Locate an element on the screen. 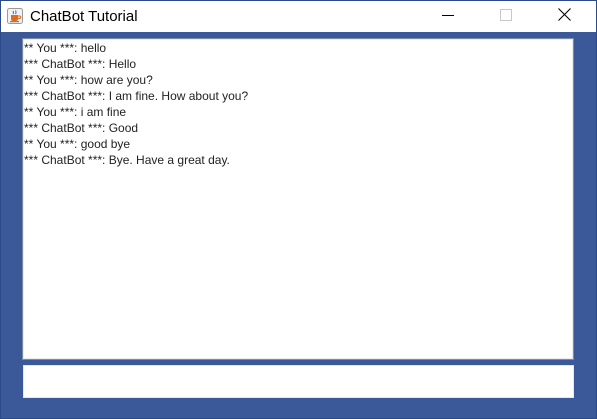  chat-line: *** ChatBot ***: Hello is located at coordinates (80, 64).